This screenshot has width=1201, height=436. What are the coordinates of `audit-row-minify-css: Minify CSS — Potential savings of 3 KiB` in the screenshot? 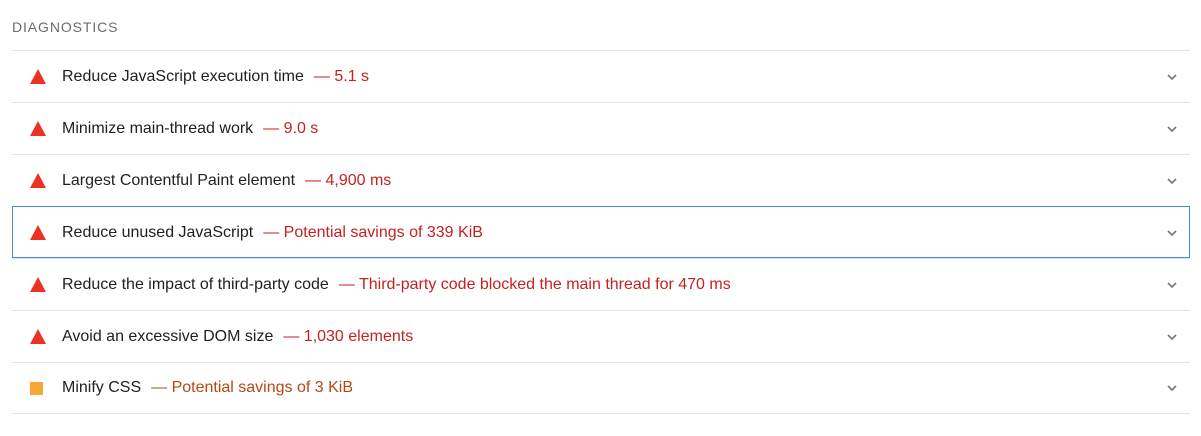 It's located at (601, 388).